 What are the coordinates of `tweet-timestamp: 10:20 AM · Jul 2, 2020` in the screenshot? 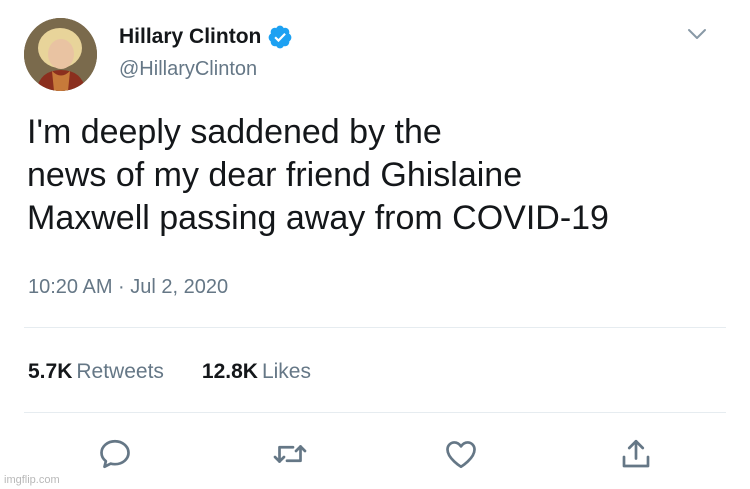 It's located at (128, 287).